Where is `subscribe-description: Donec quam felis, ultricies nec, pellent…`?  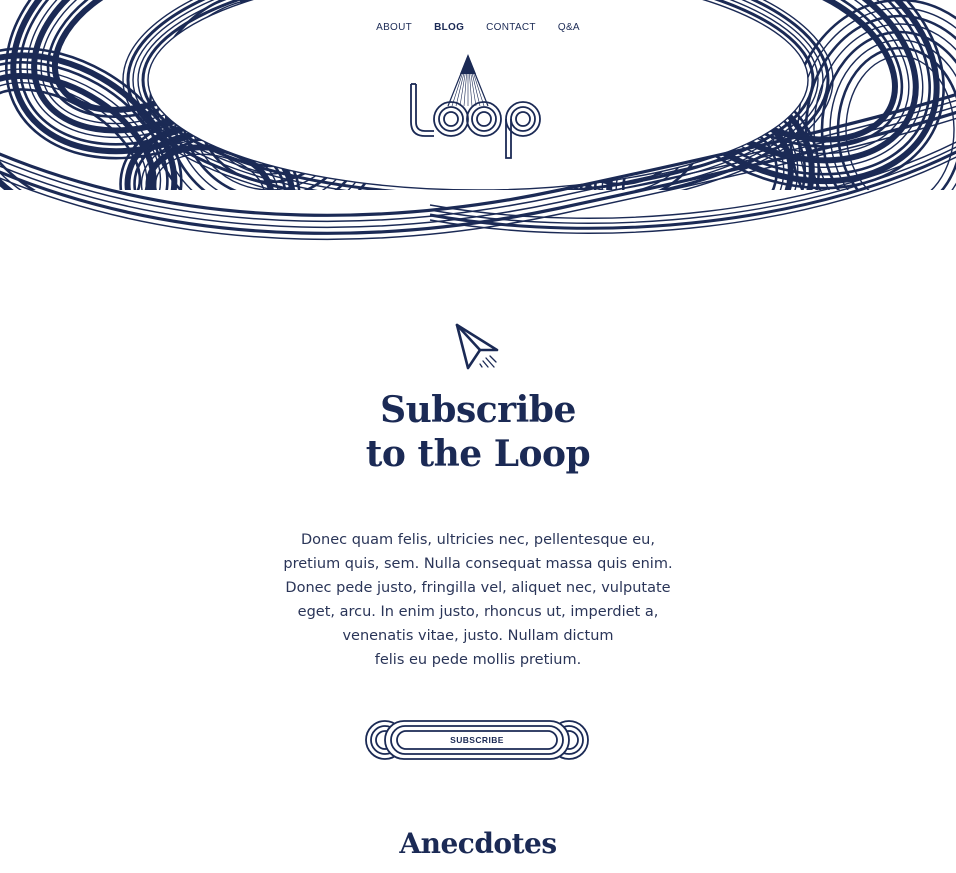 subscribe-description: Donec quam felis, ultricies nec, pellent… is located at coordinates (478, 600).